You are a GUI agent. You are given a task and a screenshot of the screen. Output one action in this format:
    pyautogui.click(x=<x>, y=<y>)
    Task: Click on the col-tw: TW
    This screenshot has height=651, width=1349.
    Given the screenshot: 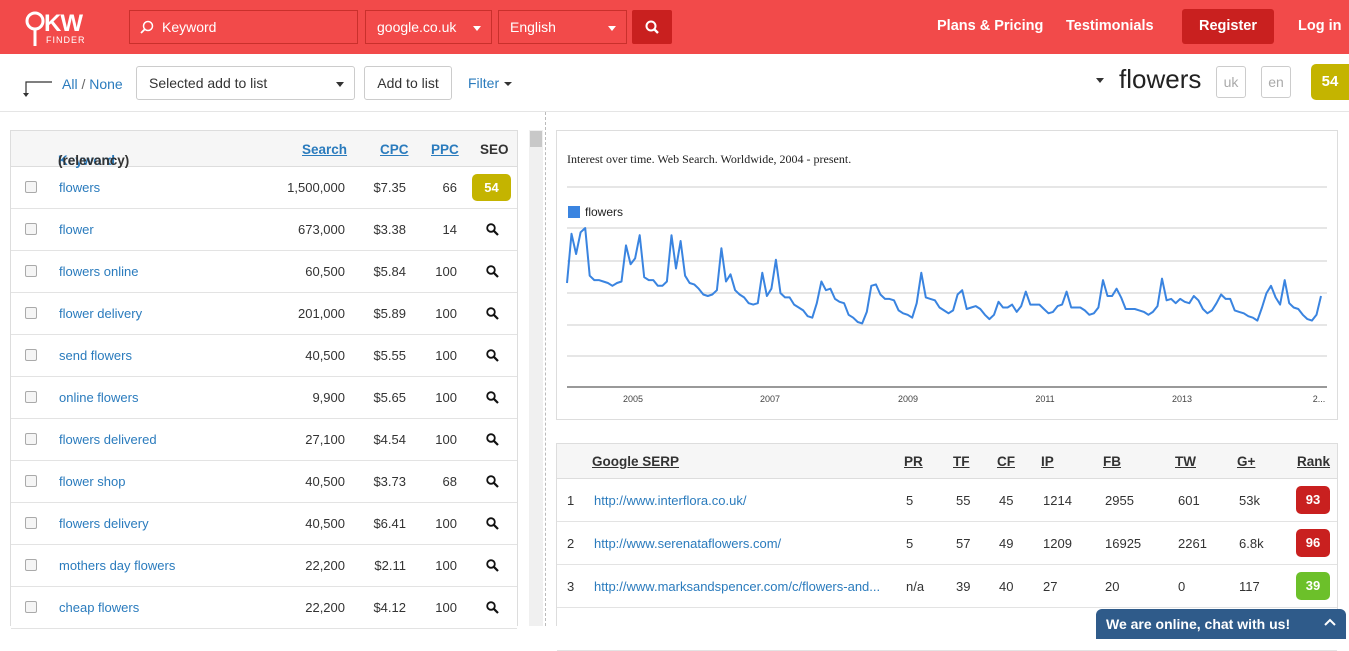 What is the action you would take?
    pyautogui.click(x=1185, y=461)
    